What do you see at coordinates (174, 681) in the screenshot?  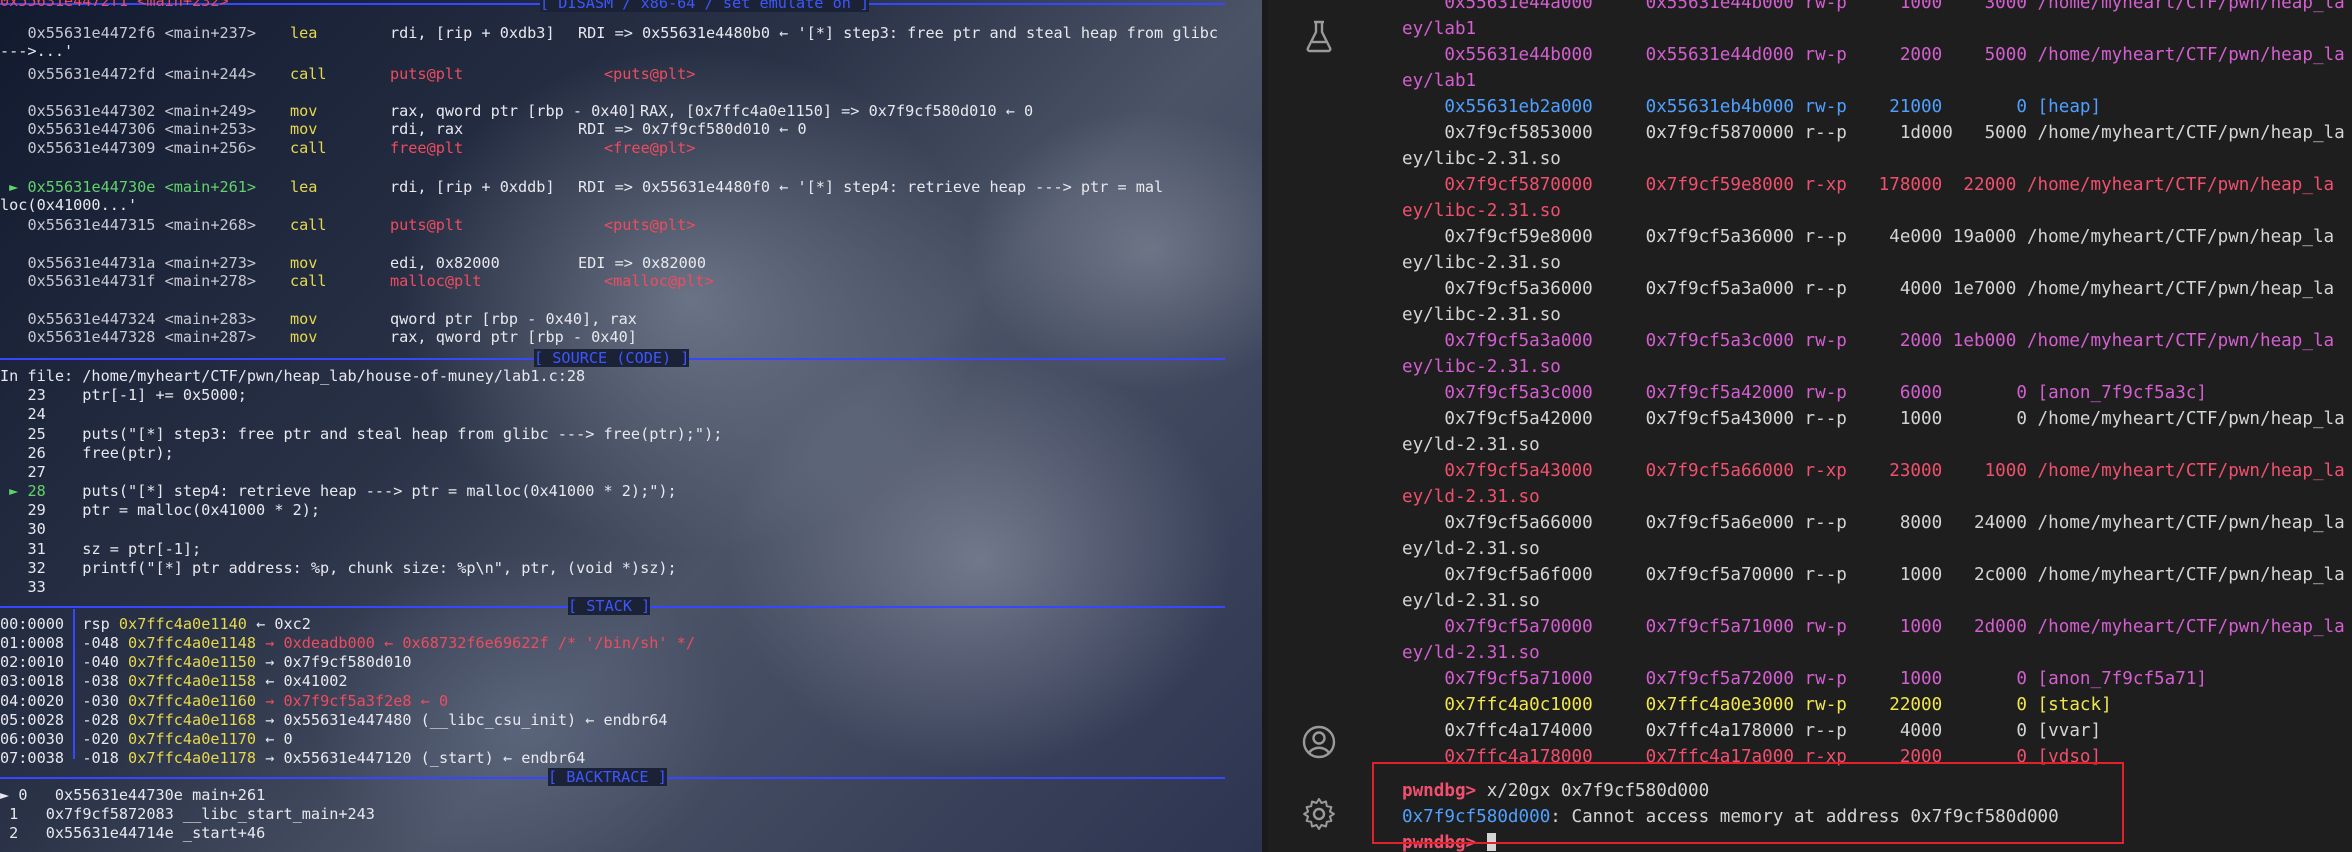 I see `stack-line: 03:0018 -038 0x7ffc4a0e1158 ← 0x41002` at bounding box center [174, 681].